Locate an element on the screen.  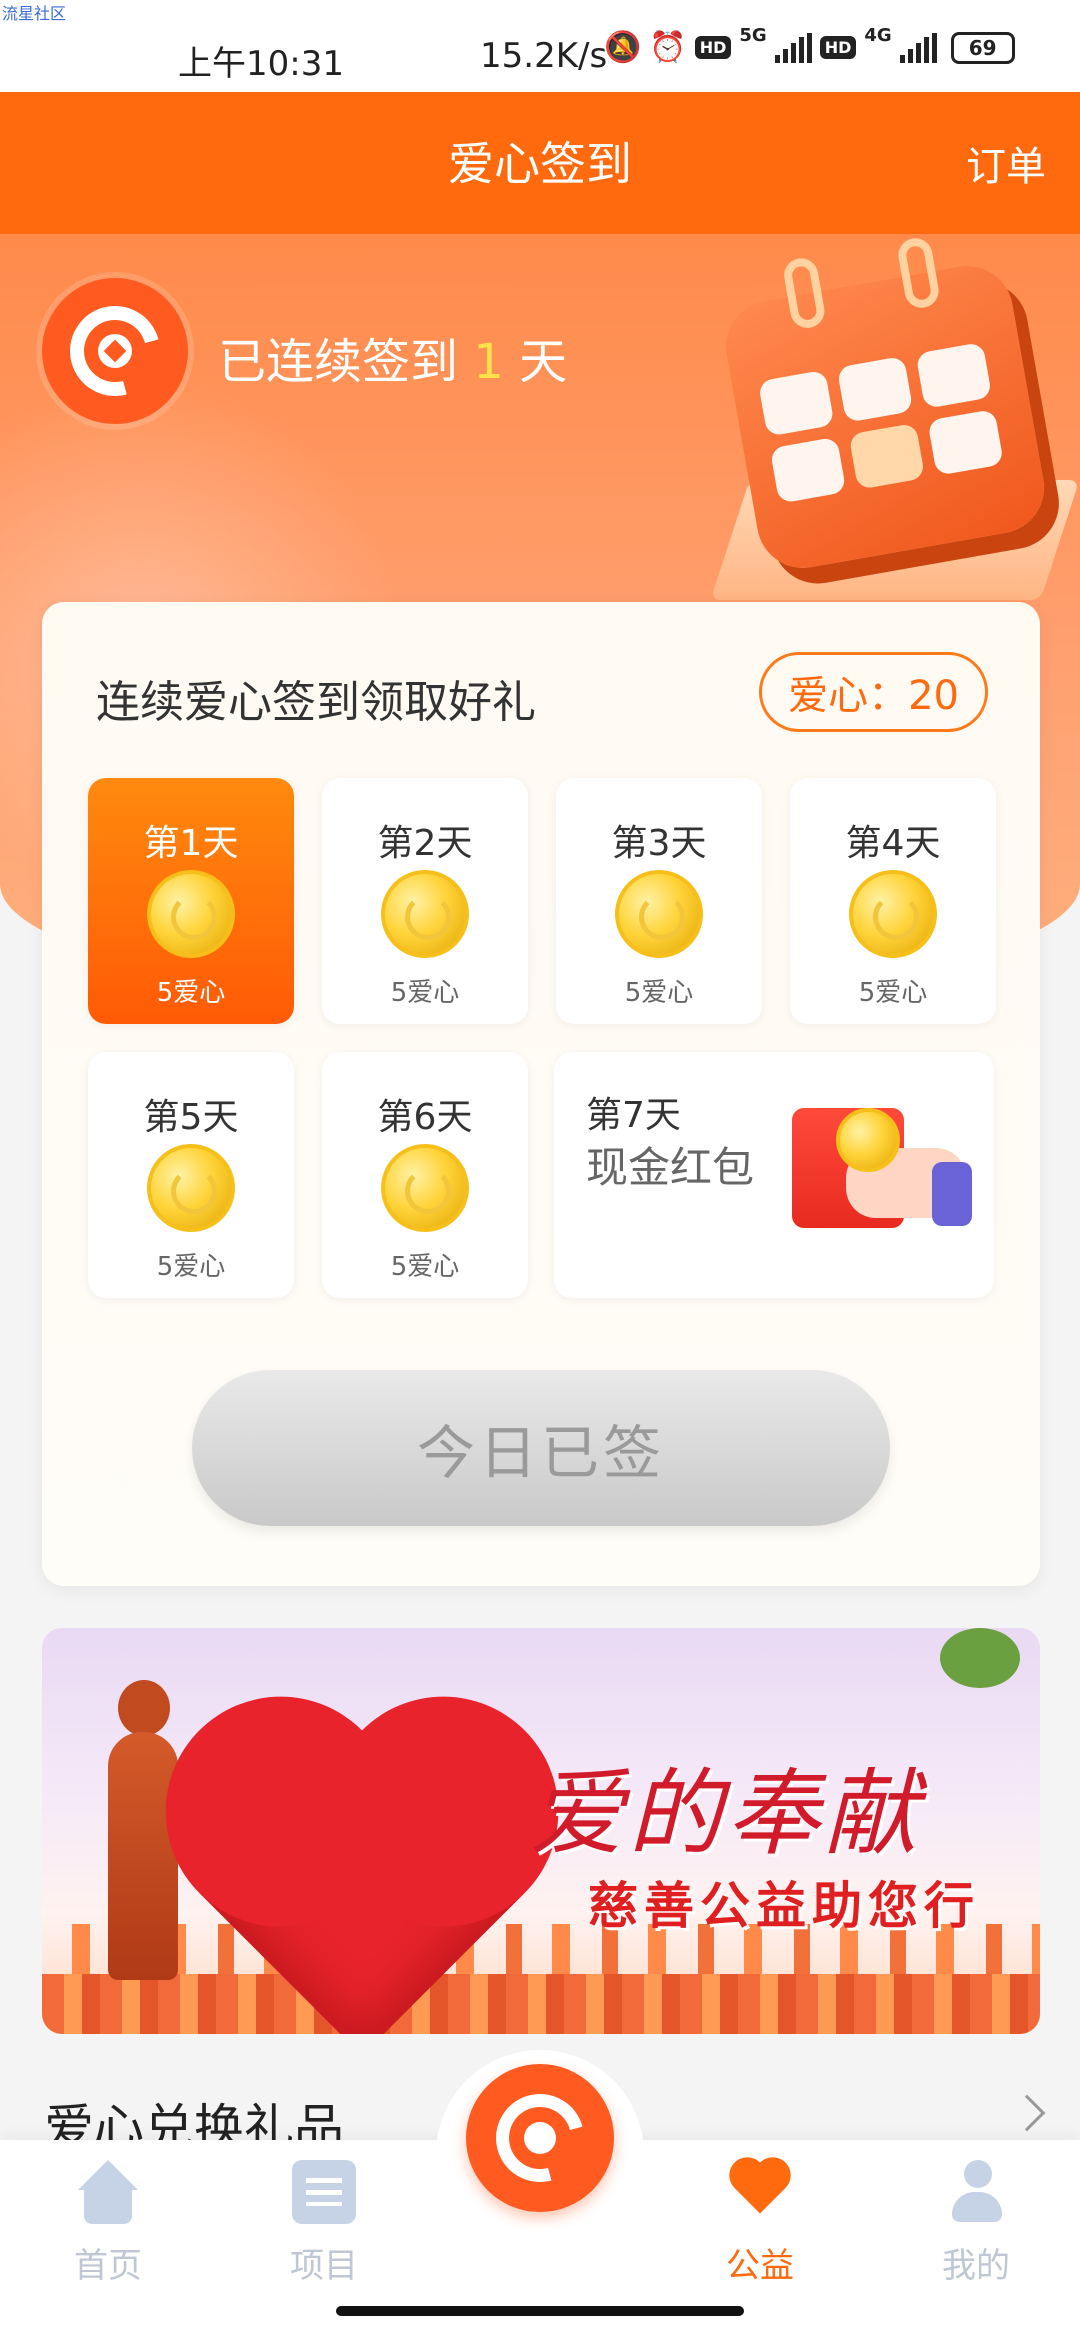
watermark: 流星社区 is located at coordinates (34, 13).